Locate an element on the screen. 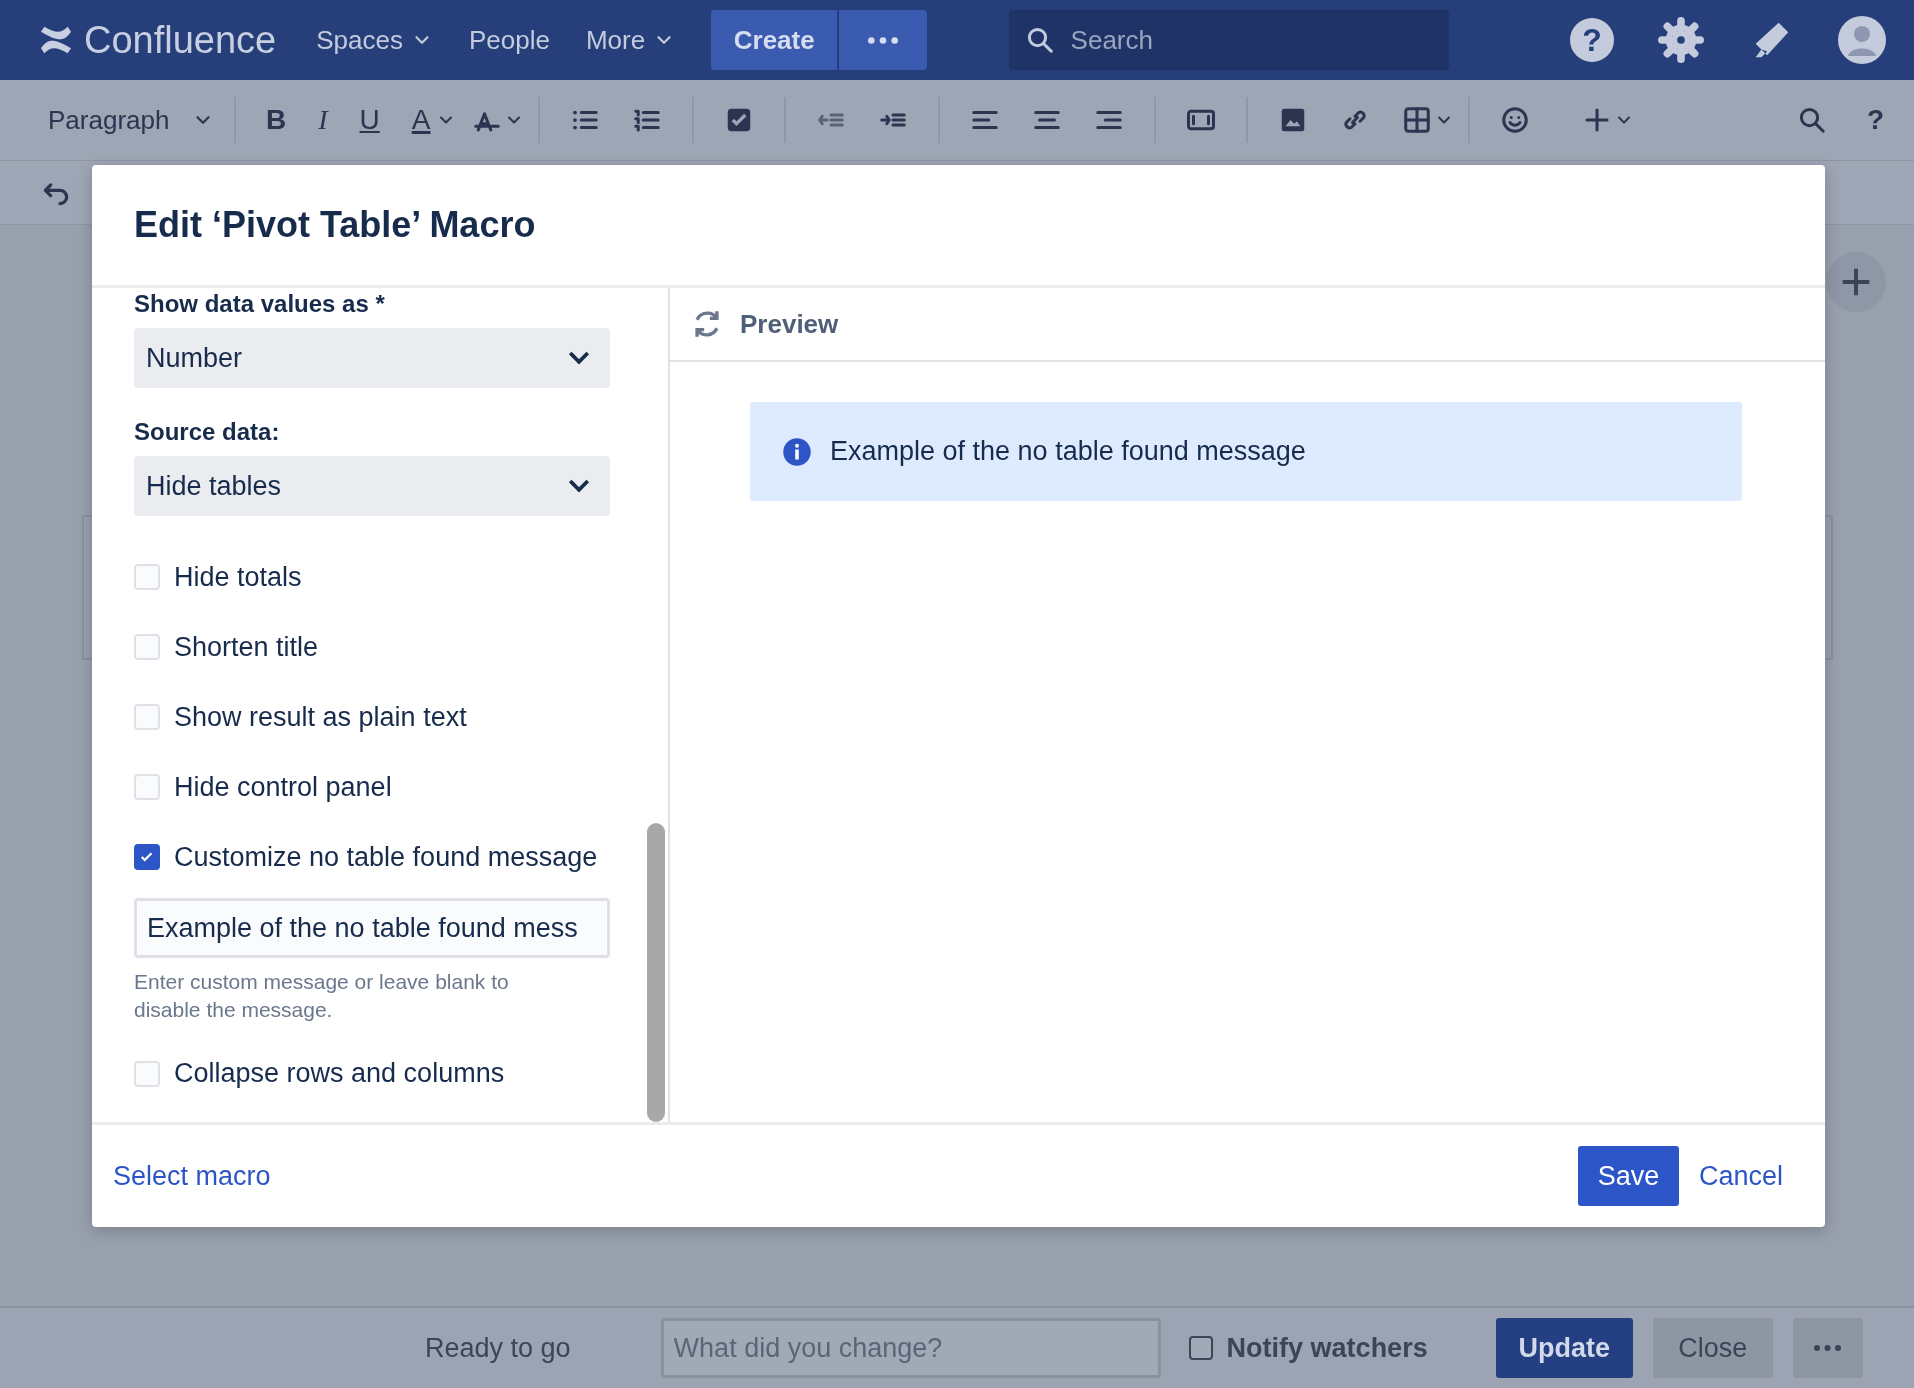 The image size is (1914, 1388). style-dropdown: Paragraph is located at coordinates (131, 120).